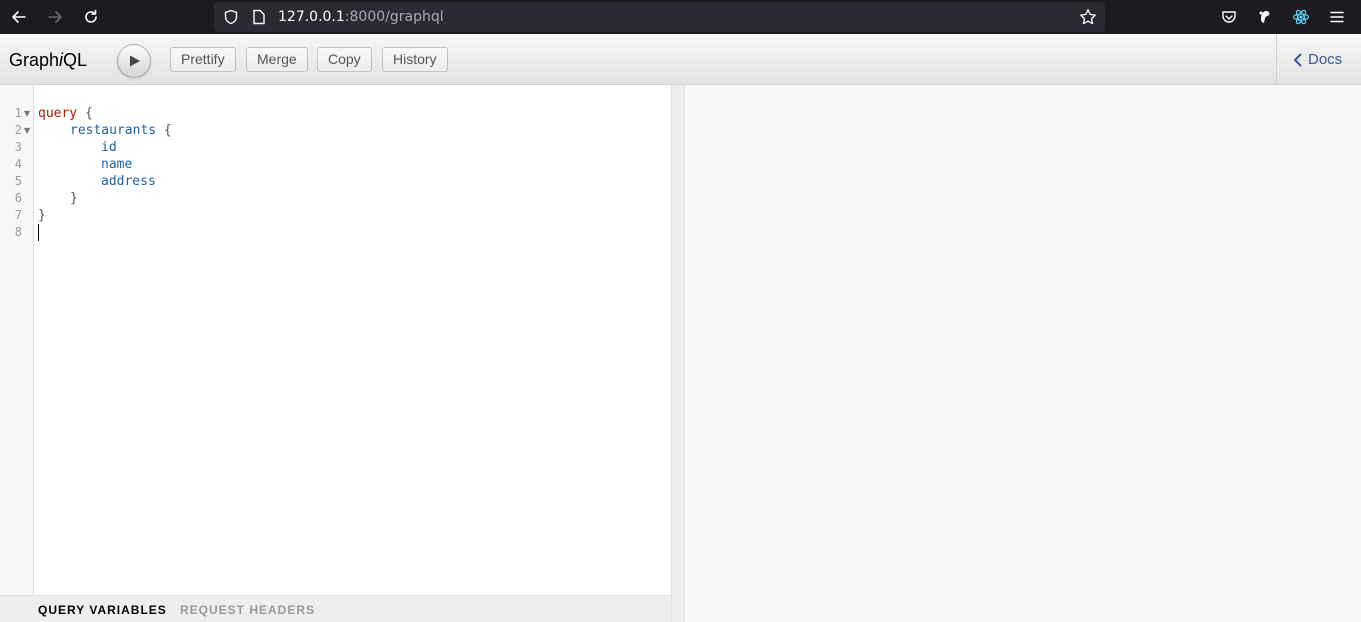 This screenshot has width=1361, height=622. What do you see at coordinates (38, 232) in the screenshot?
I see `text-cursor` at bounding box center [38, 232].